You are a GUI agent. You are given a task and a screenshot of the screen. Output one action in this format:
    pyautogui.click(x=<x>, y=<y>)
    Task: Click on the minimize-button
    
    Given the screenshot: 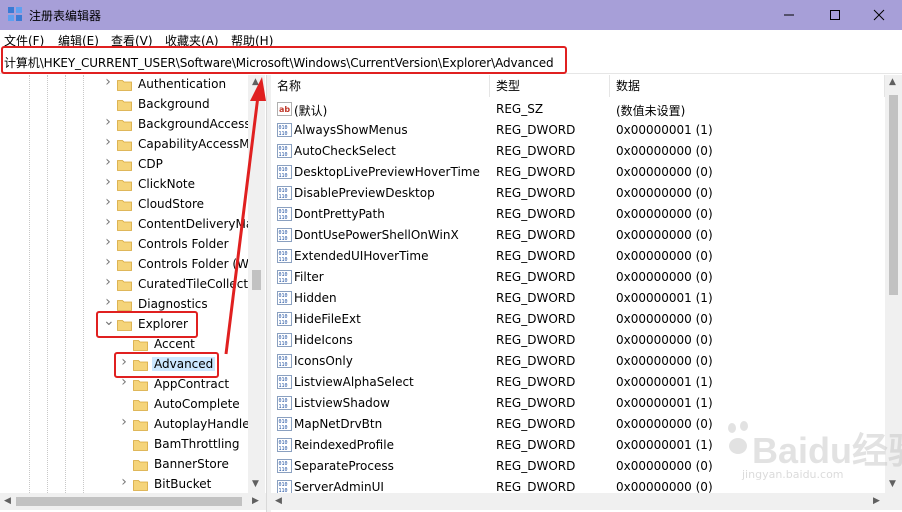 What is the action you would take?
    pyautogui.click(x=789, y=15)
    